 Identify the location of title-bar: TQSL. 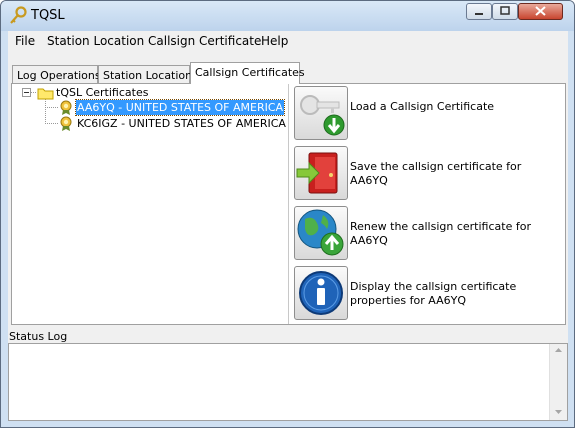
(287, 16).